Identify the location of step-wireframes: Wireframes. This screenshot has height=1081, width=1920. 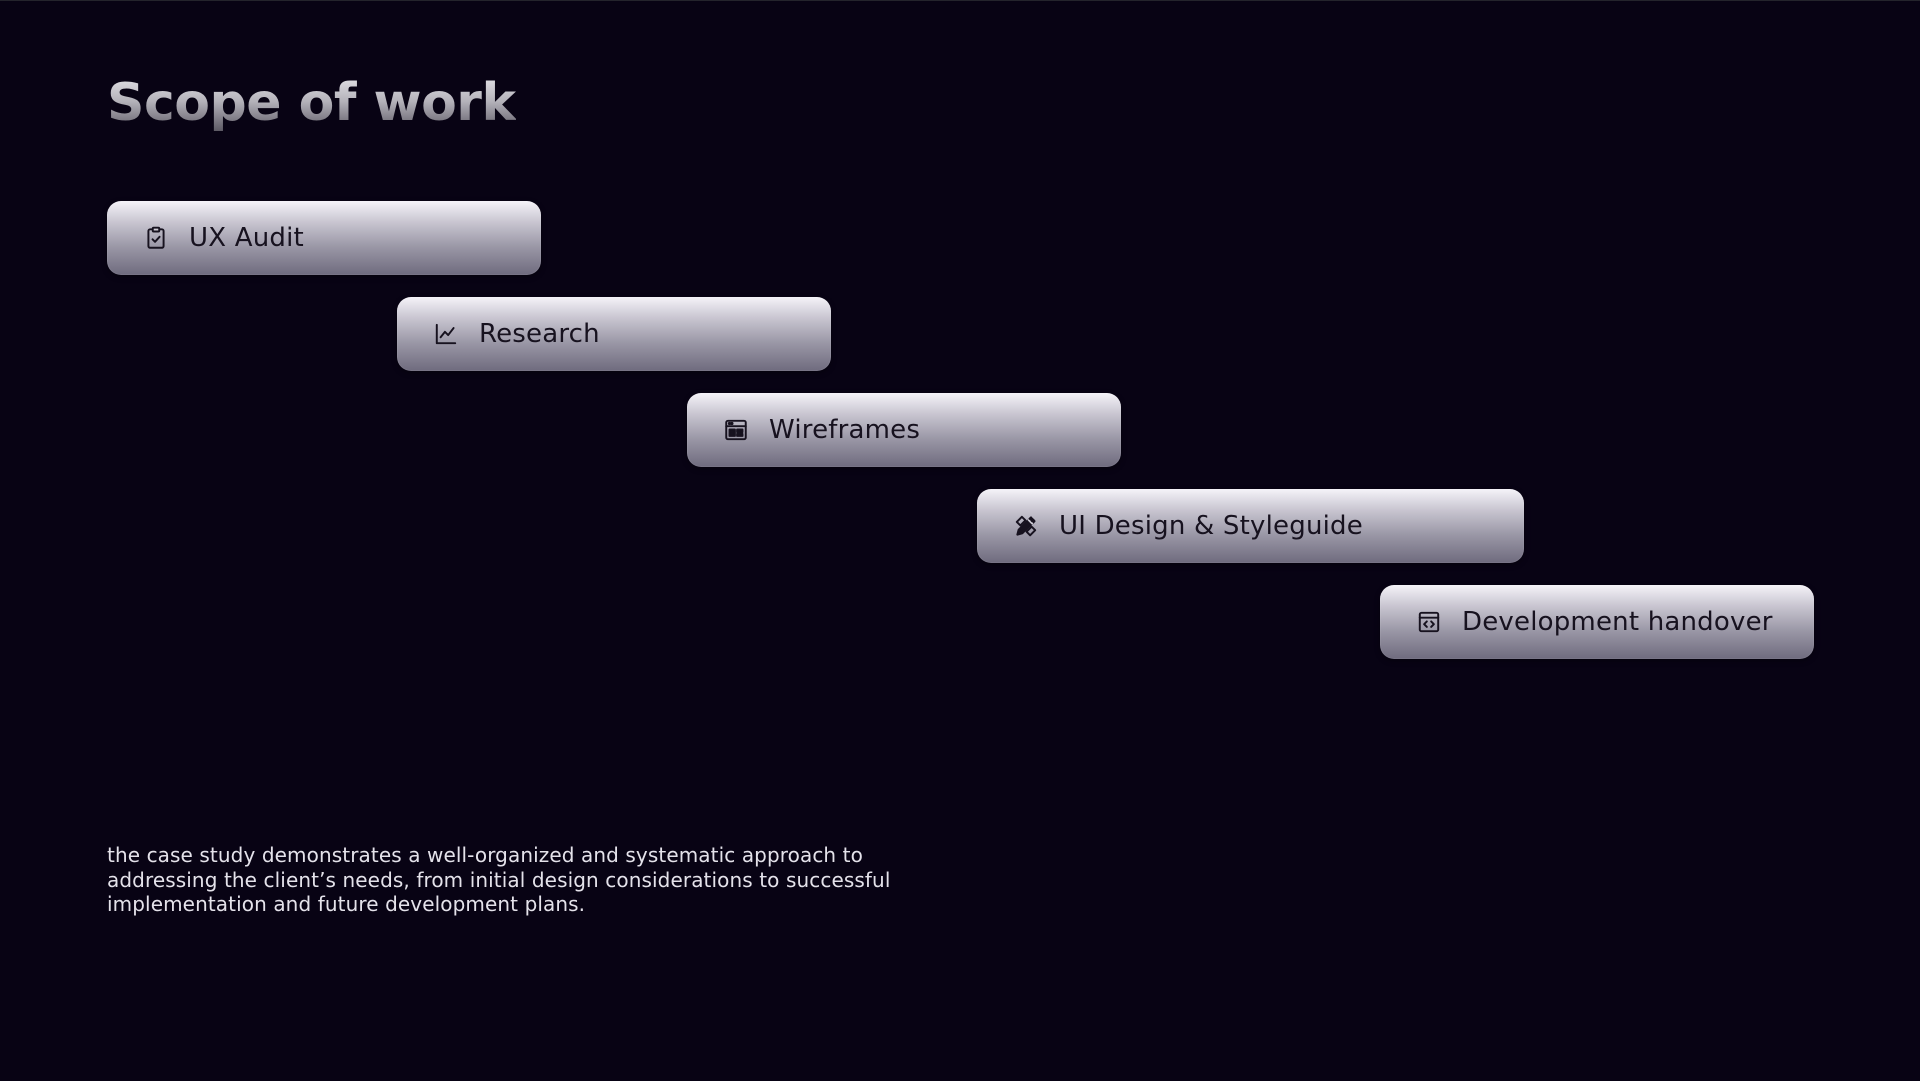
(904, 430).